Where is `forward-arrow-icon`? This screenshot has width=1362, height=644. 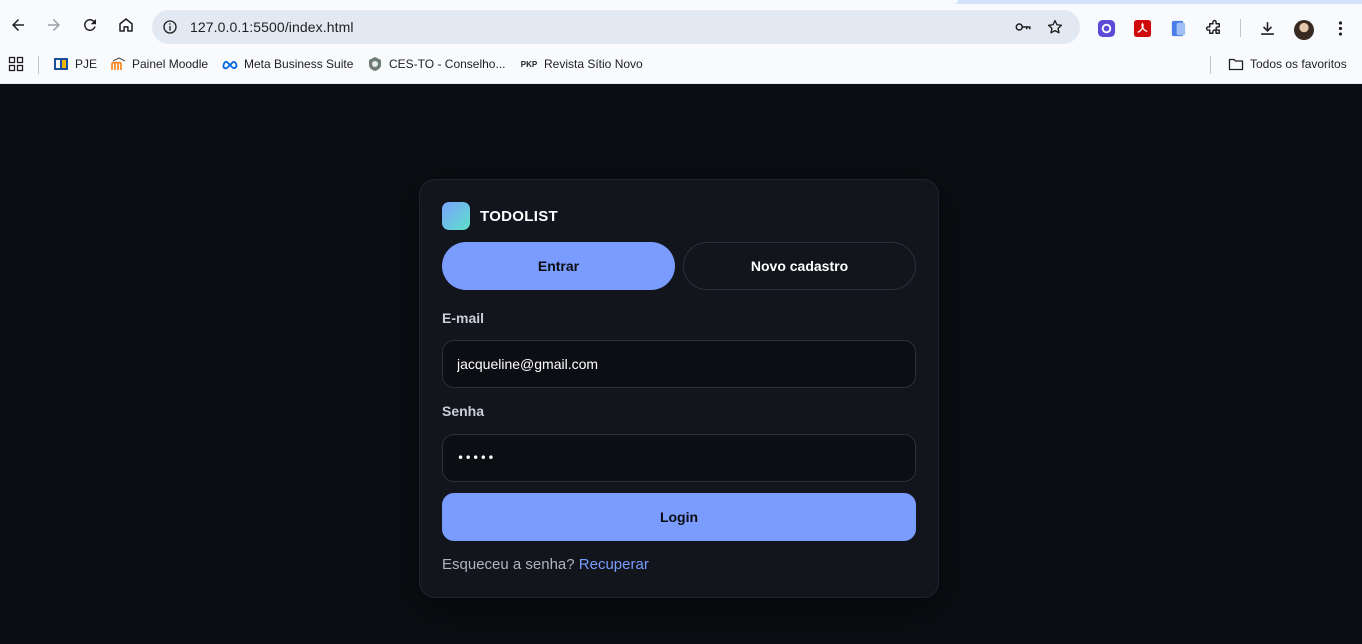
forward-arrow-icon is located at coordinates (54, 25).